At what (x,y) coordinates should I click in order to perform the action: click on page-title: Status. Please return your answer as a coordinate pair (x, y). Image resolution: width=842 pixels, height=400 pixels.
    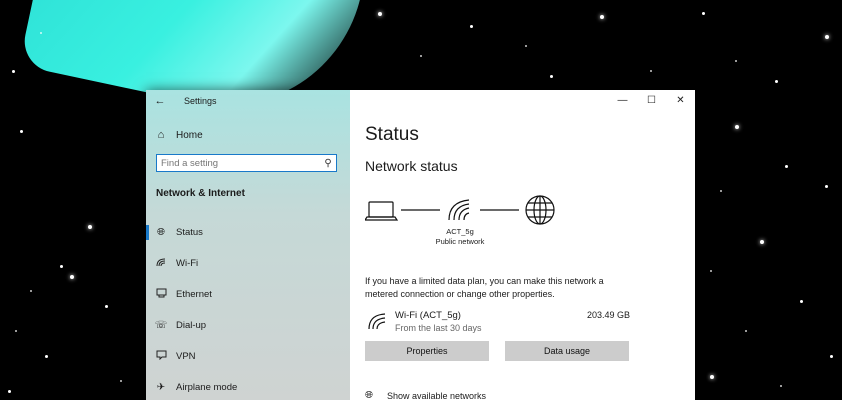
    Looking at the image, I should click on (392, 134).